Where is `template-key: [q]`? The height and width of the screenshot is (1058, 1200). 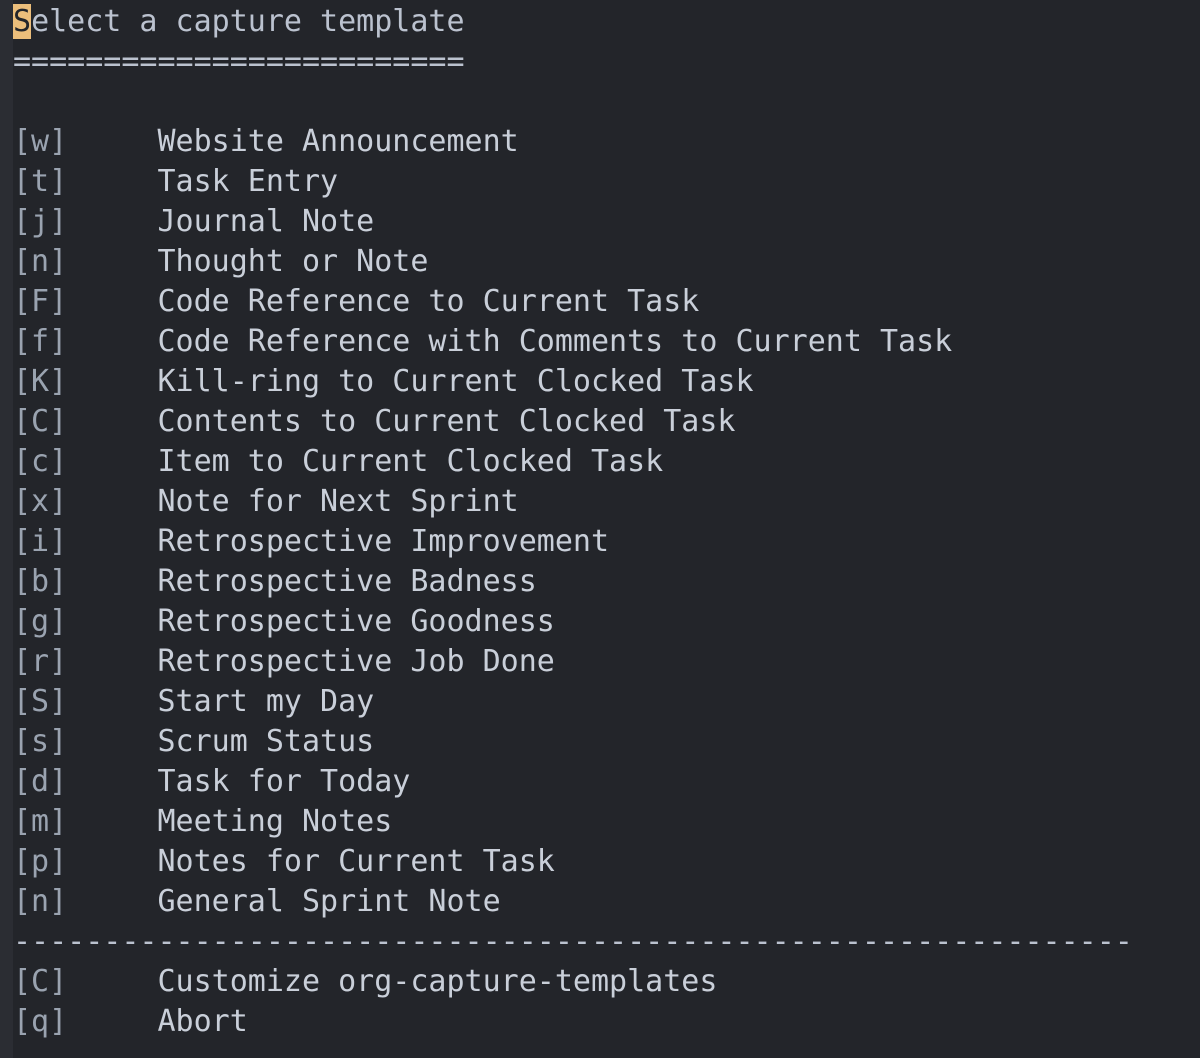
template-key: [q] is located at coordinates (40, 1021).